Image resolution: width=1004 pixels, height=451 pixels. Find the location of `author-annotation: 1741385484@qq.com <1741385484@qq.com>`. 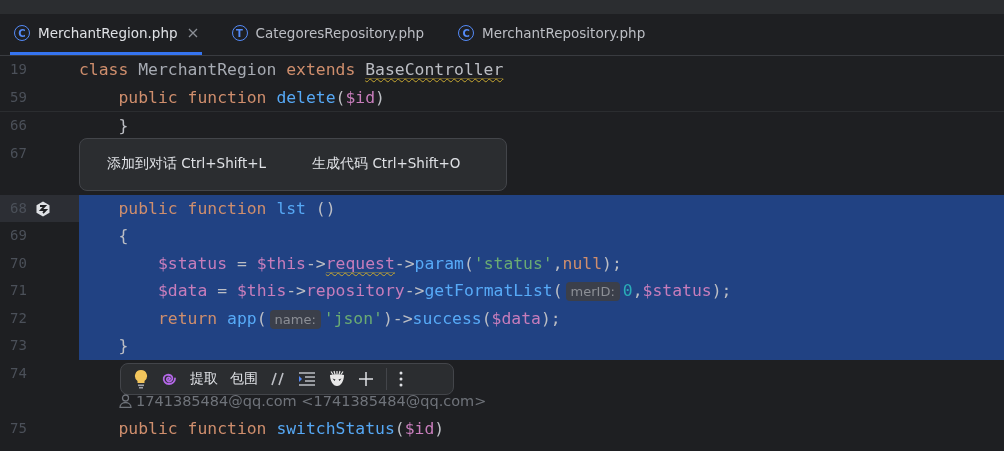

author-annotation: 1741385484@qq.com <1741385484@qq.com> is located at coordinates (311, 400).